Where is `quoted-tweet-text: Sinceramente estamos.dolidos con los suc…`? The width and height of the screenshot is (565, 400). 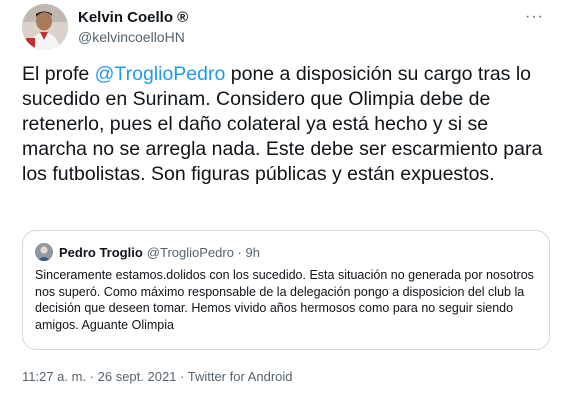 quoted-tweet-text: Sinceramente estamos.dolidos con los suc… is located at coordinates (284, 300).